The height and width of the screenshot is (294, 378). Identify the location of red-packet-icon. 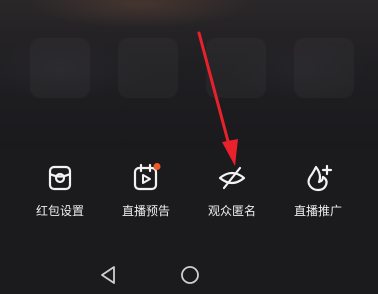
(60, 178).